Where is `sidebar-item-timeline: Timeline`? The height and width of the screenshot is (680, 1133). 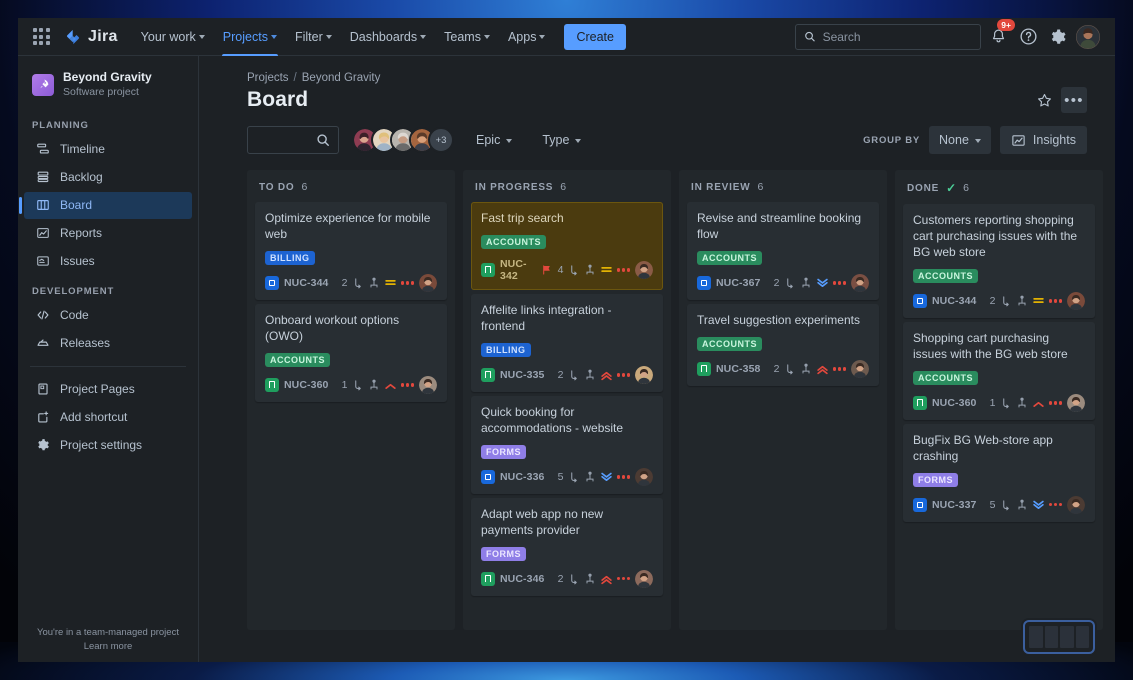
sidebar-item-timeline: Timeline is located at coordinates (108, 149).